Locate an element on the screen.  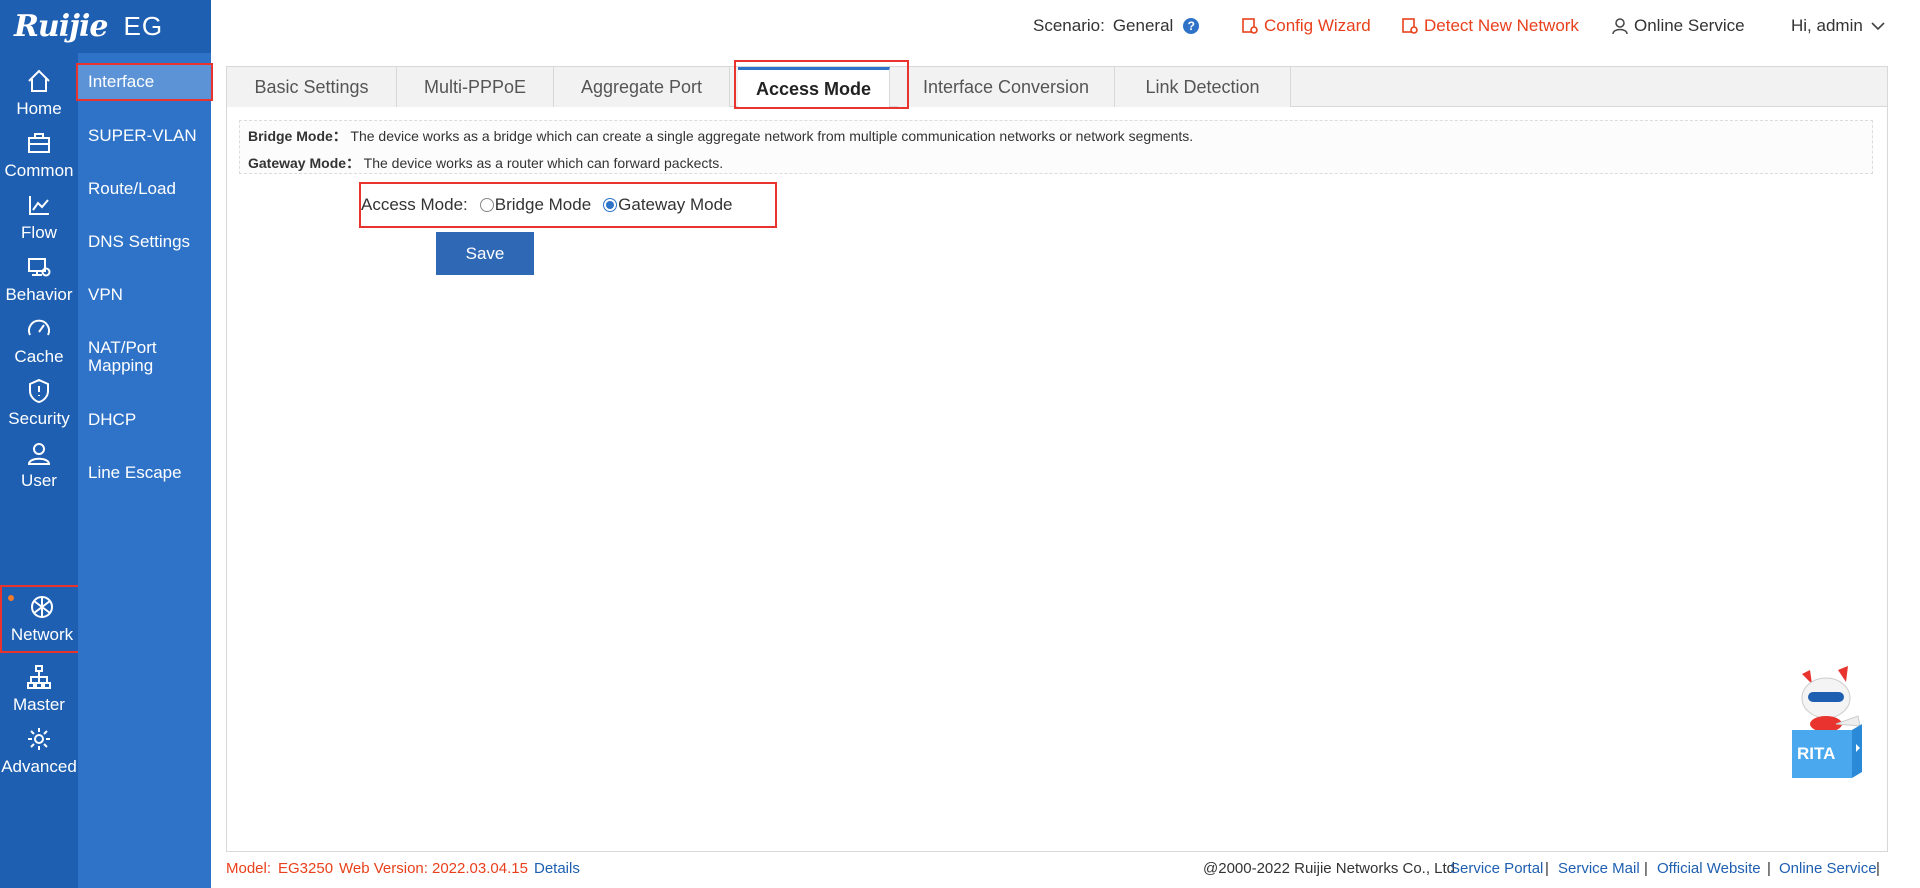
nav-label: Cache is located at coordinates (39, 356).